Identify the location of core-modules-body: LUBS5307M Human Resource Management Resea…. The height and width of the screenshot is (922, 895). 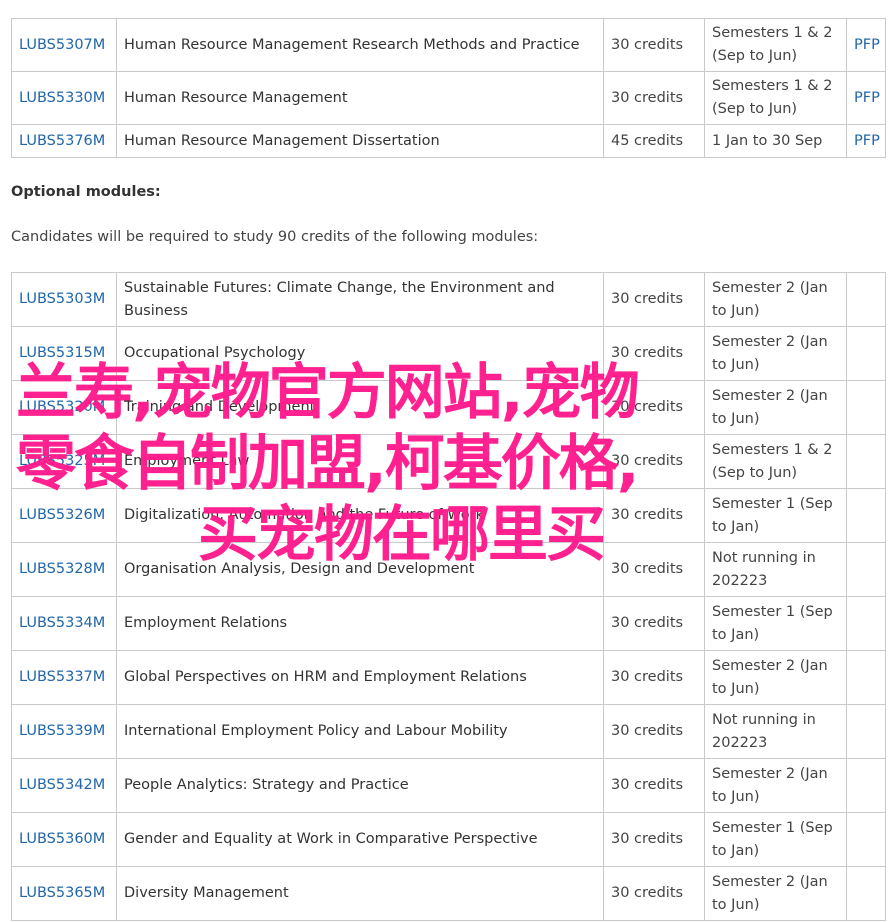
(448, 88).